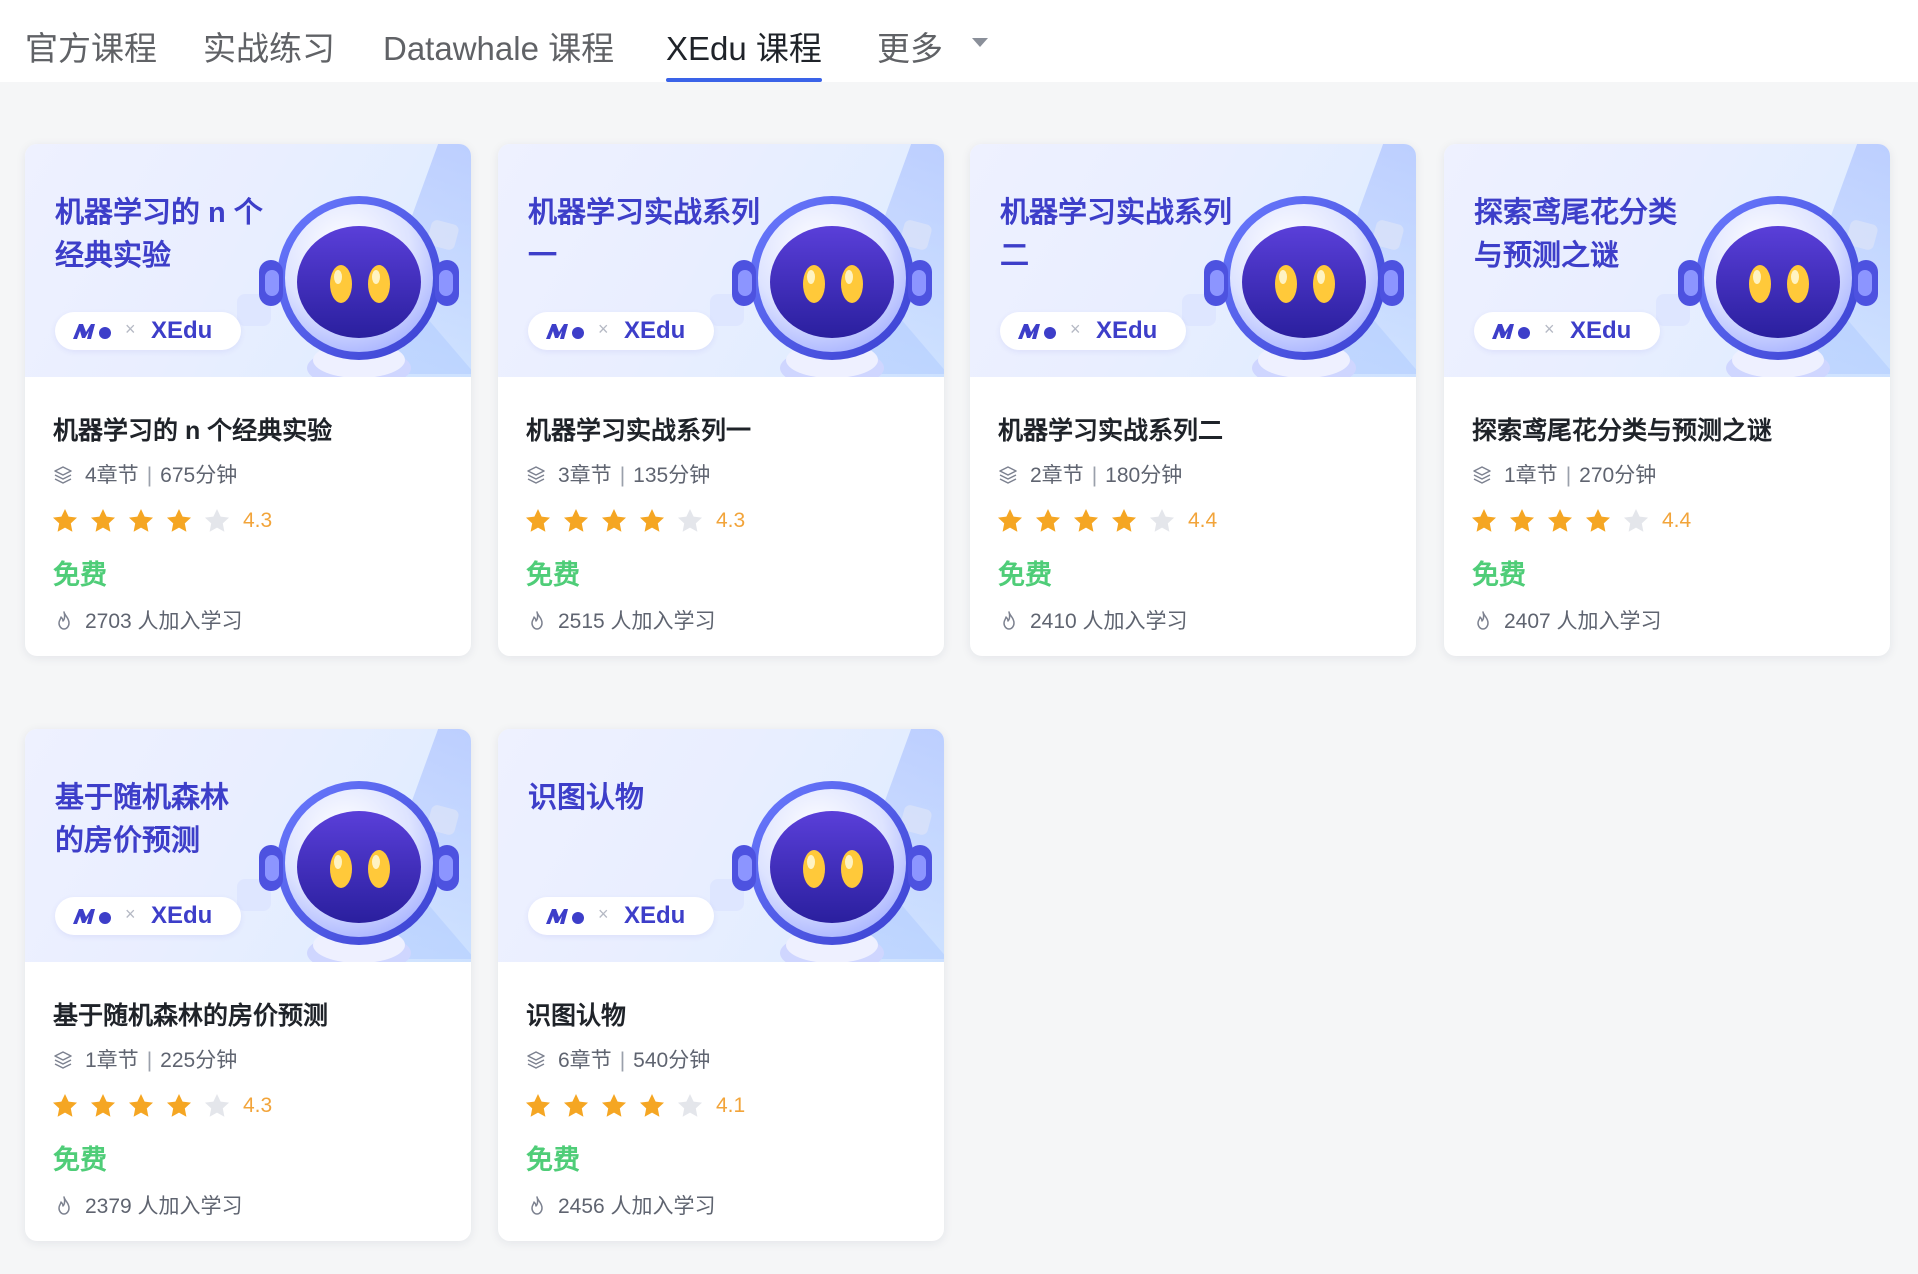 This screenshot has height=1274, width=1918. Describe the element at coordinates (634, 1107) in the screenshot. I see `star-rating: 4.1` at that location.